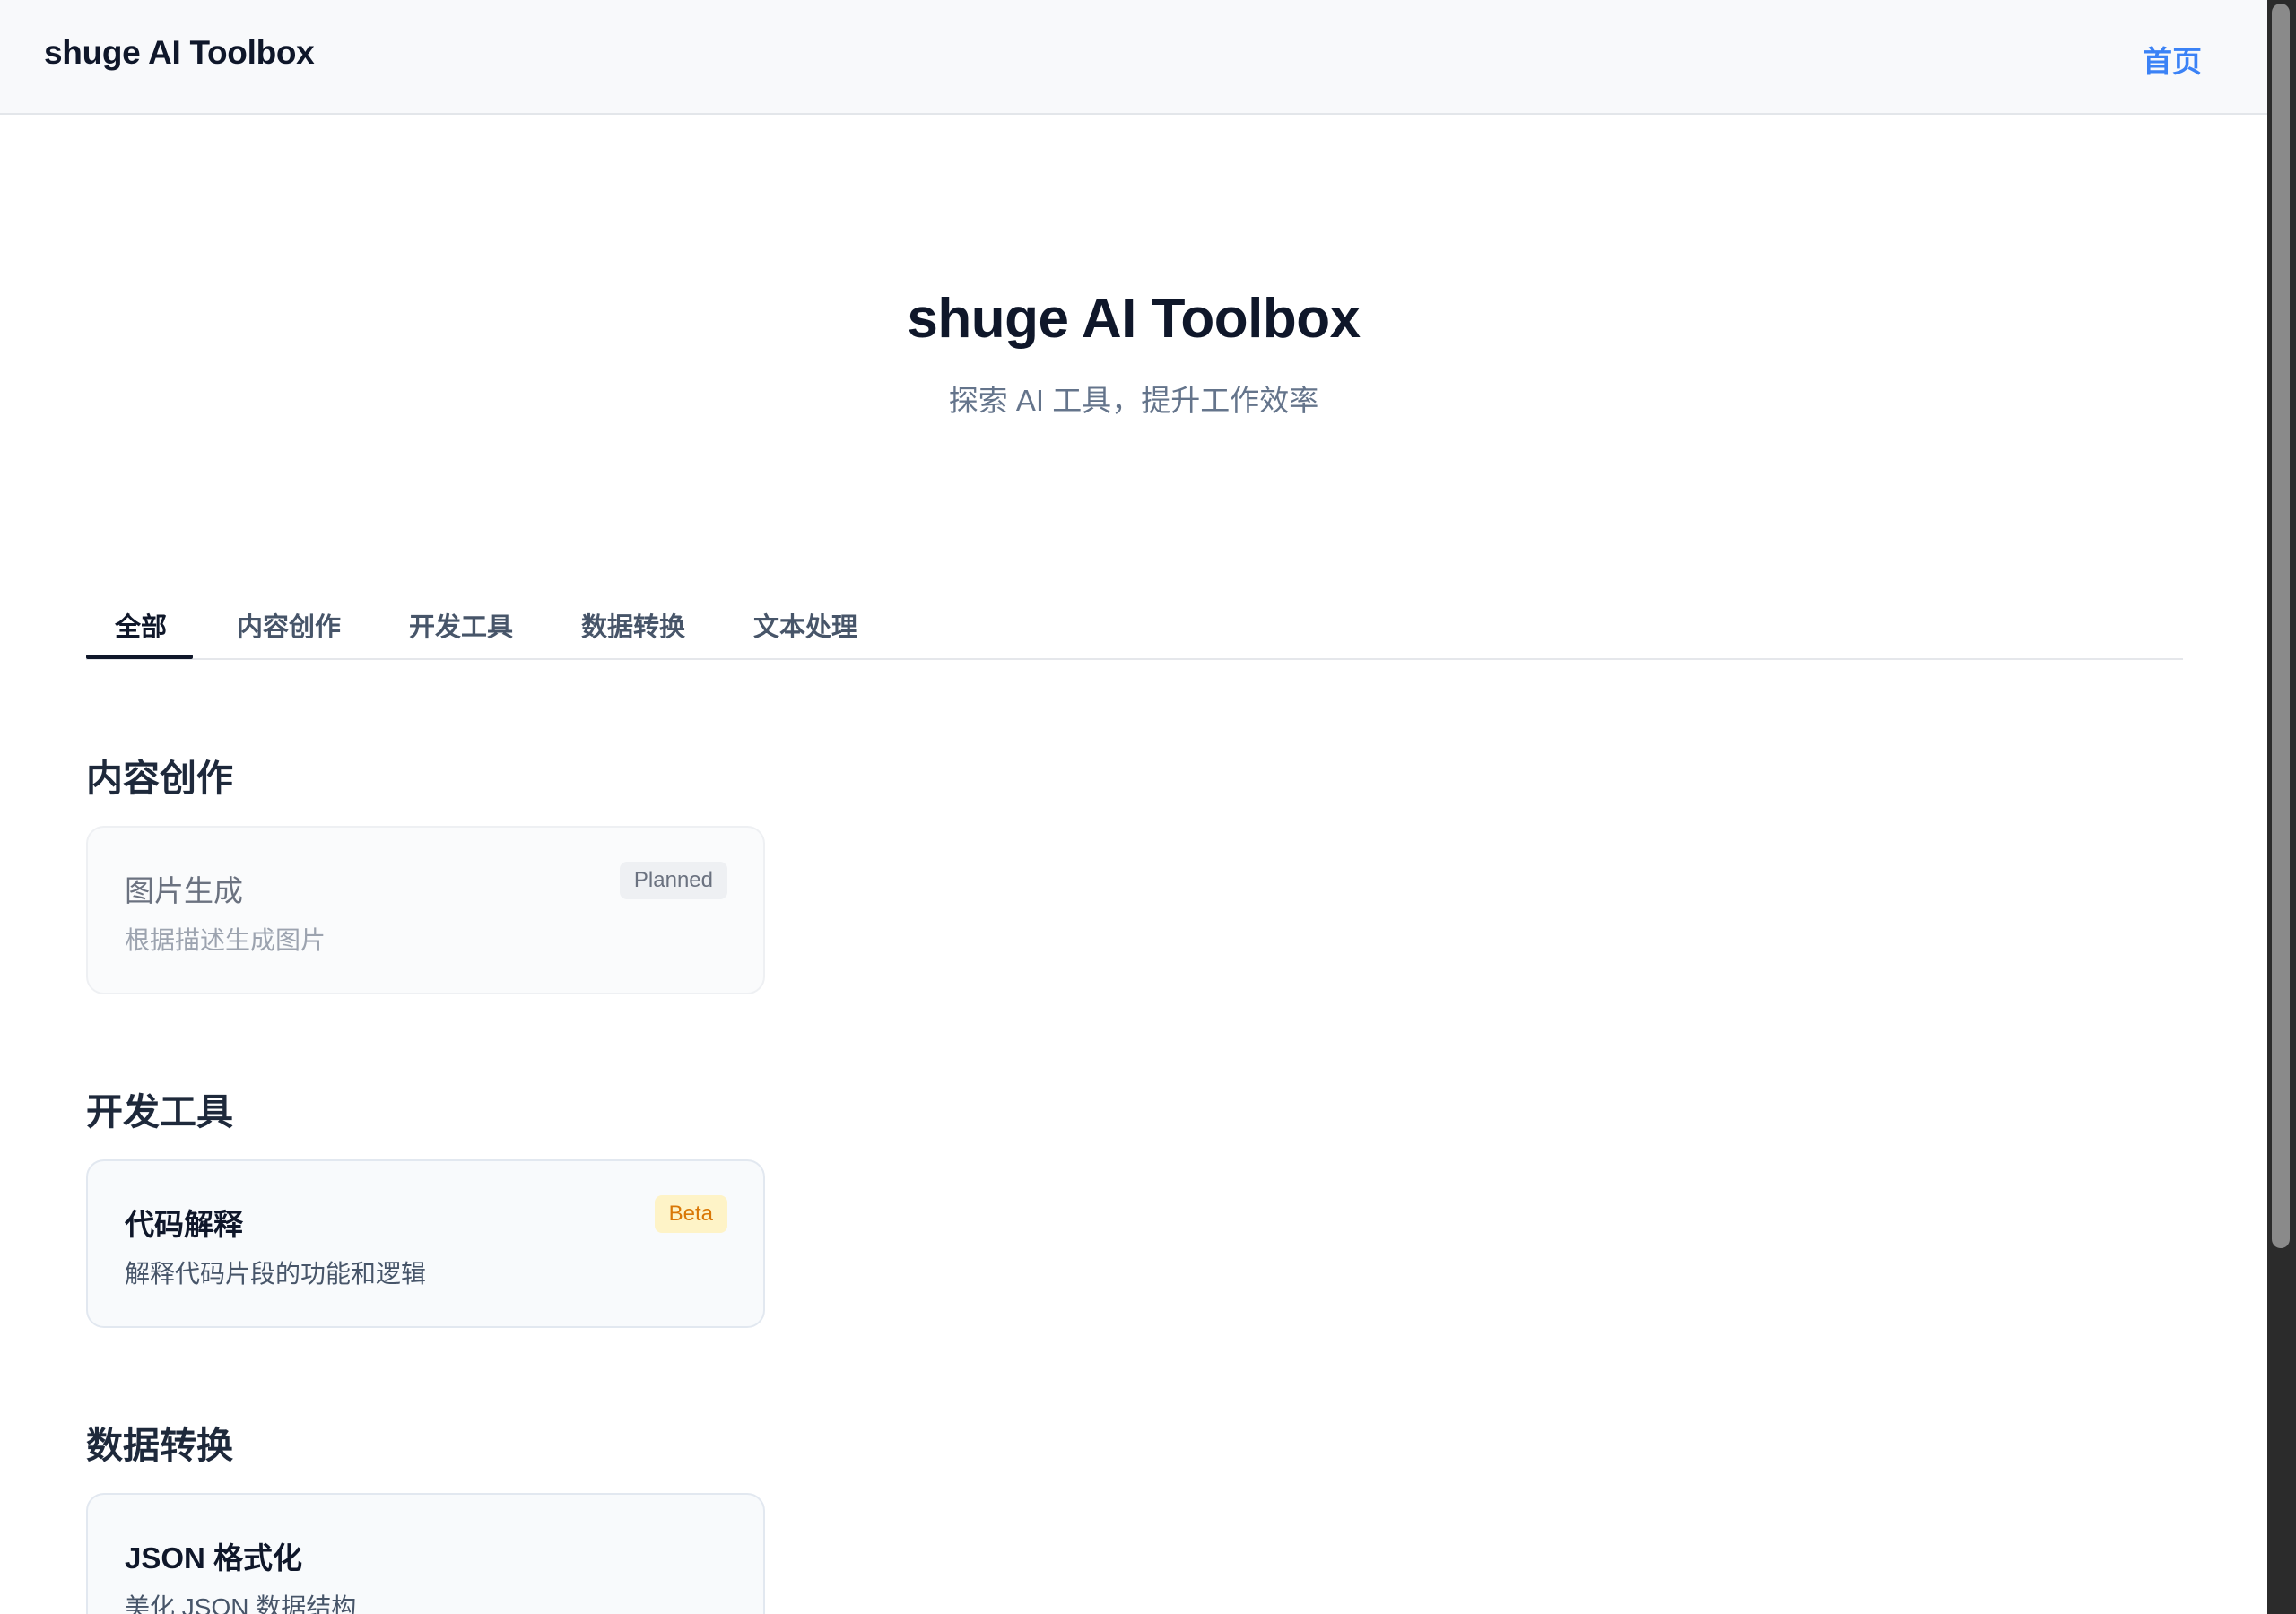 The height and width of the screenshot is (1614, 2296). I want to click on status-badge: Beta, so click(690, 1214).